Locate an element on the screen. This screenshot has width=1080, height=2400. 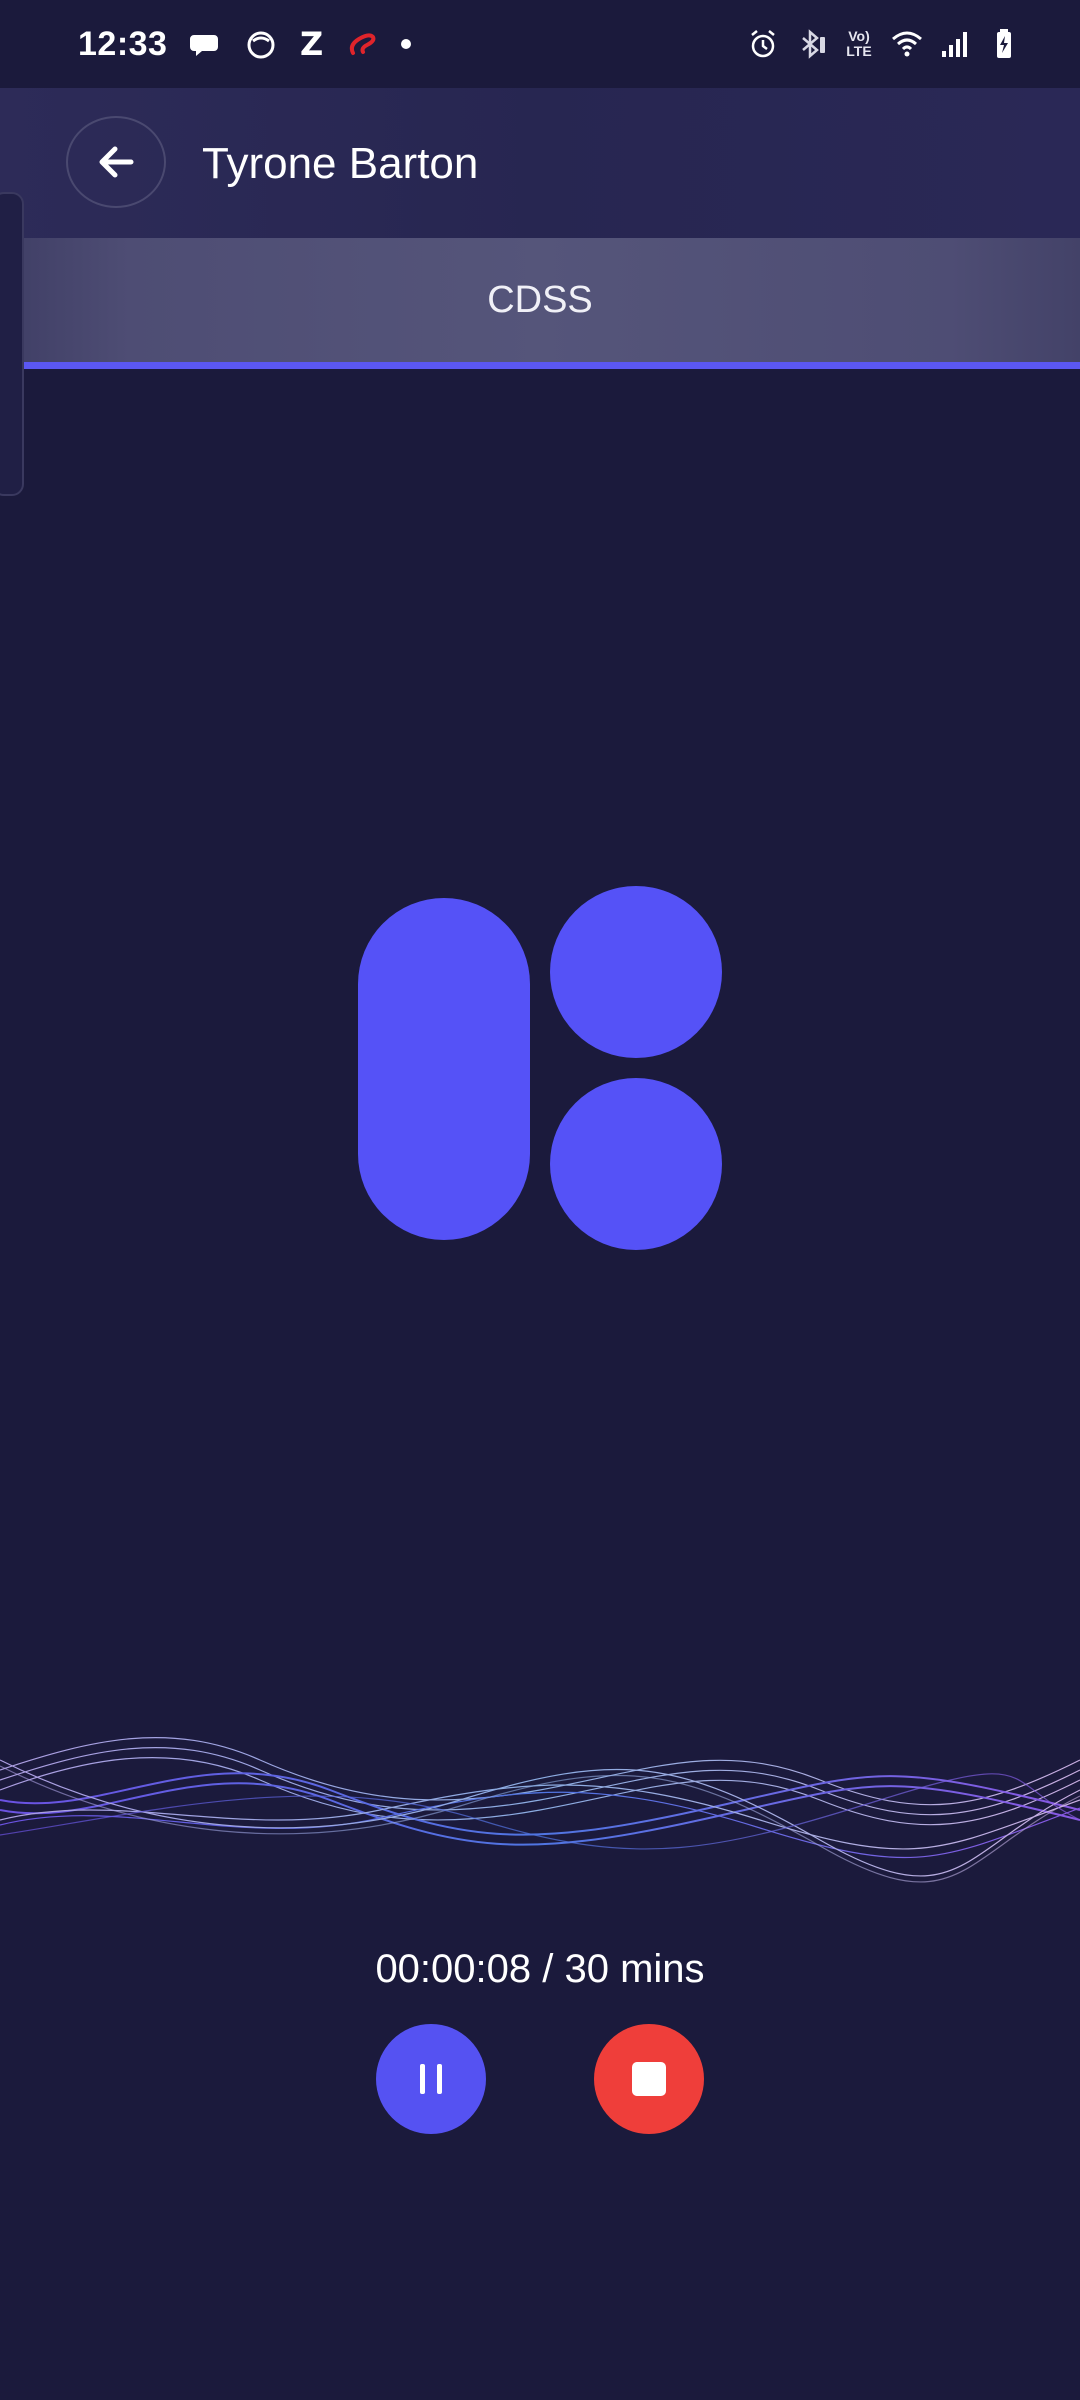
back-button is located at coordinates (116, 162).